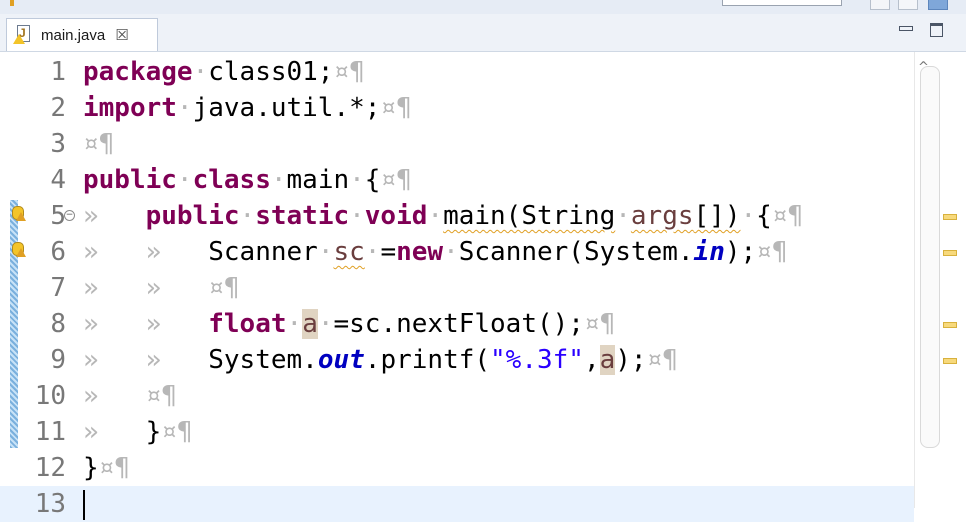 This screenshot has height=522, width=966. What do you see at coordinates (310, 324) in the screenshot?
I see `code-token: a` at bounding box center [310, 324].